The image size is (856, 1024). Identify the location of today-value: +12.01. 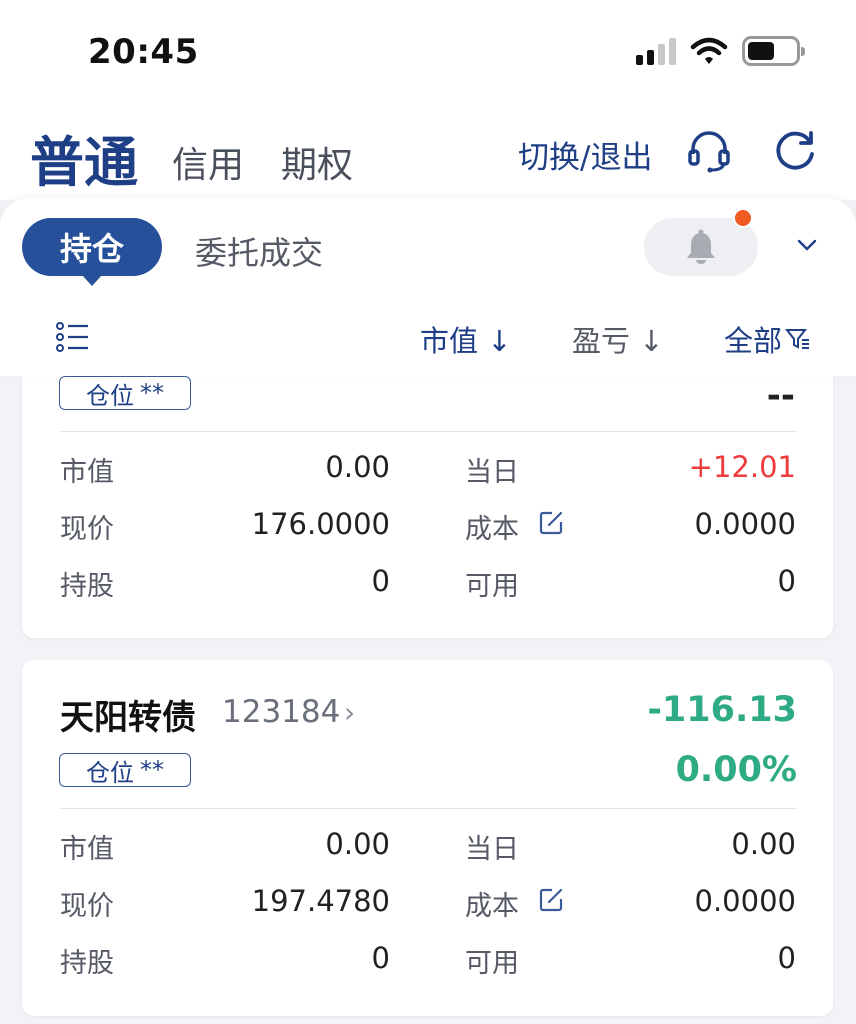
(742, 467).